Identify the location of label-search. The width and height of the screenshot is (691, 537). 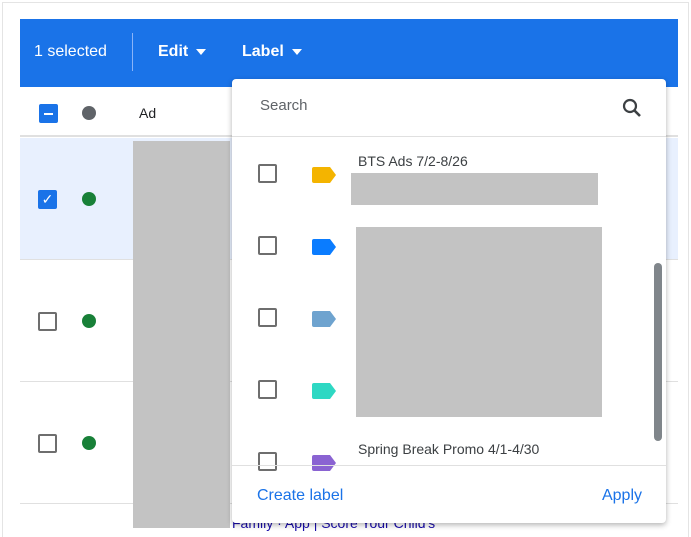
(449, 108).